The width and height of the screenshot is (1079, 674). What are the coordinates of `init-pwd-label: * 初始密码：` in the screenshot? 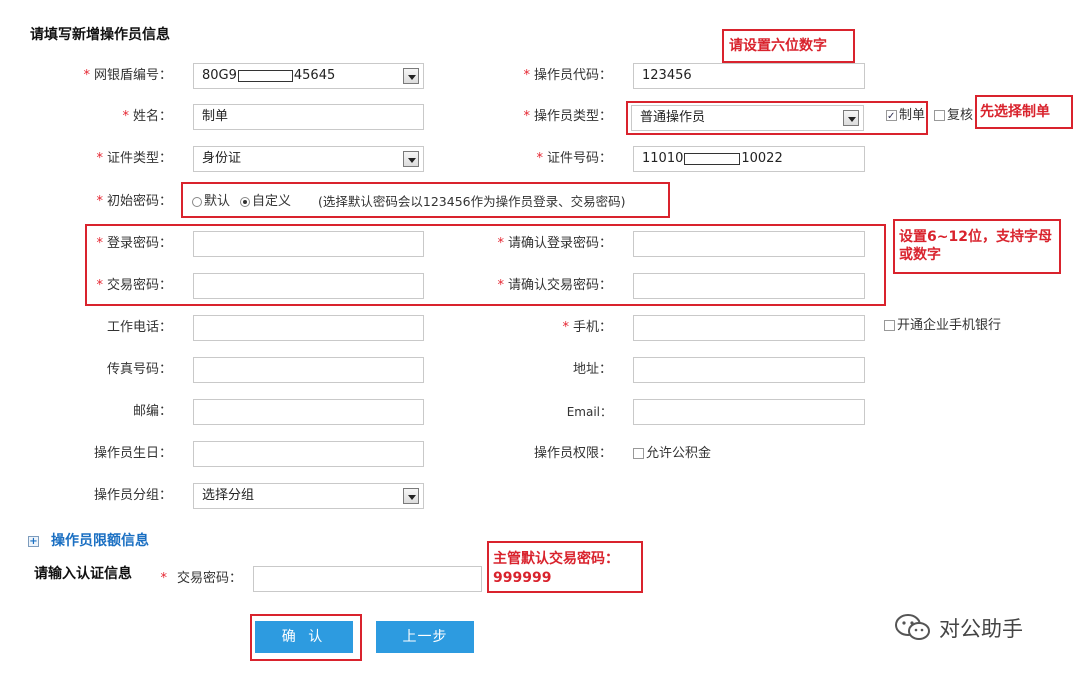 It's located at (106, 202).